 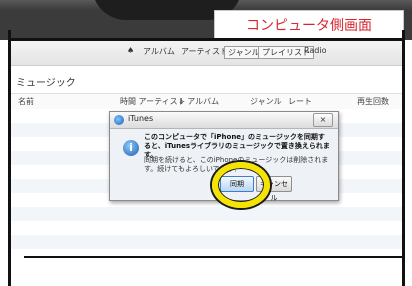 What do you see at coordinates (119, 120) in the screenshot?
I see `itunes-app-icon` at bounding box center [119, 120].